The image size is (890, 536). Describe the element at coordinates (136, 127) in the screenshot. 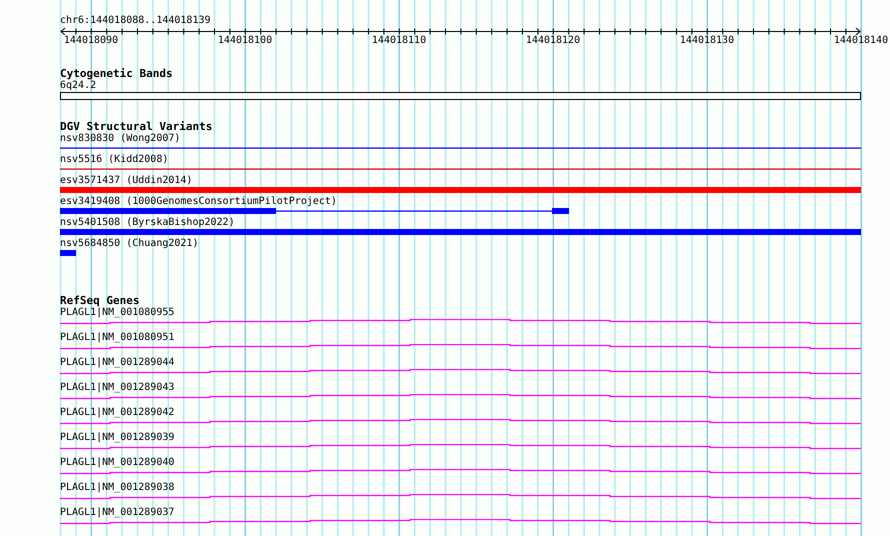

I see `track-title: DGV Structural Variants` at that location.